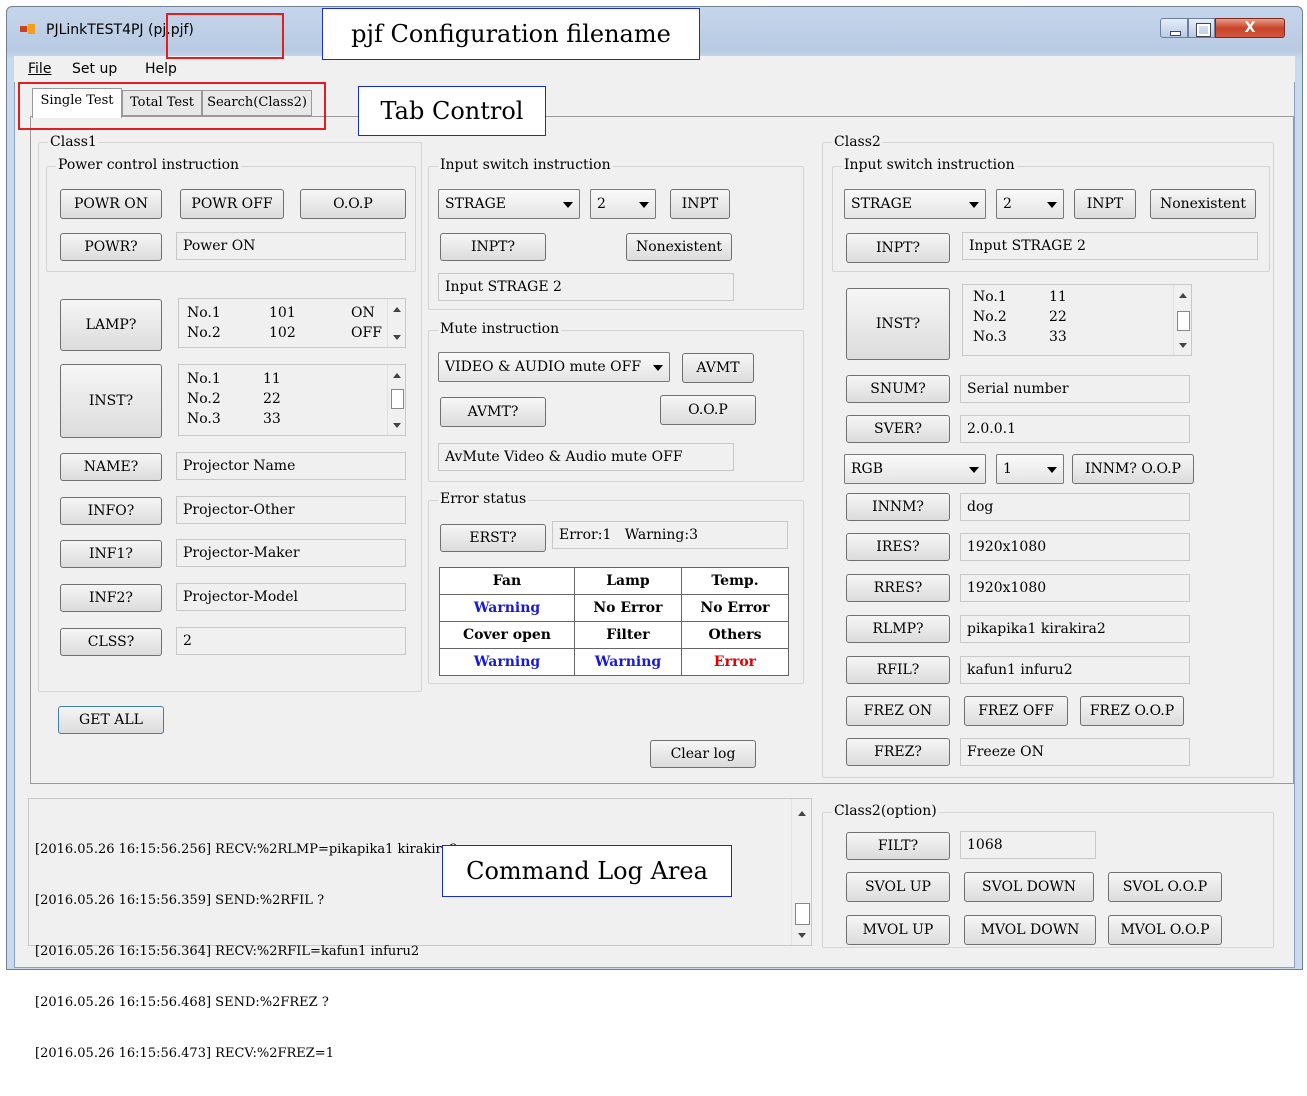 This screenshot has height=1096, width=1307. I want to click on innm-source-select: RGB, so click(915, 469).